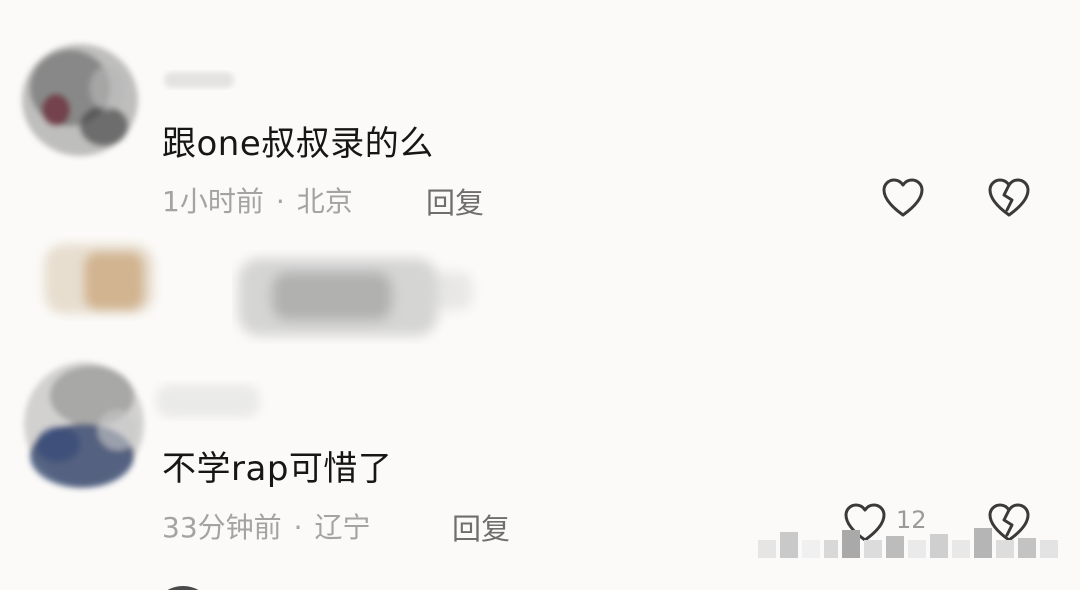 This screenshot has height=590, width=1080. I want to click on comment-meta: 1小时前 · 北京, so click(257, 200).